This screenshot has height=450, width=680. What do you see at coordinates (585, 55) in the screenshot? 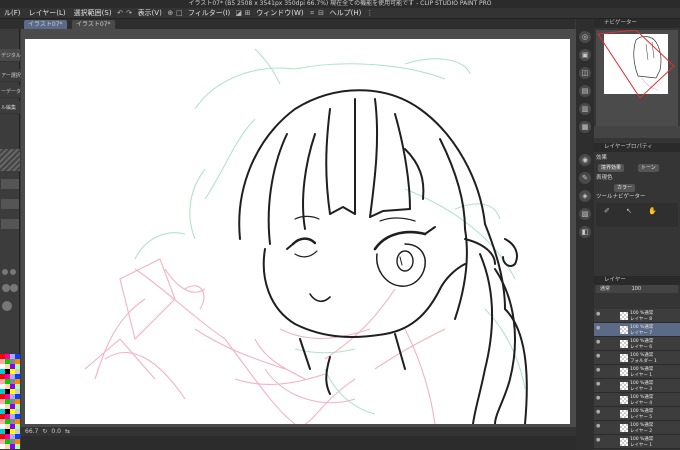
I see `sub-view-icon: ▣` at bounding box center [585, 55].